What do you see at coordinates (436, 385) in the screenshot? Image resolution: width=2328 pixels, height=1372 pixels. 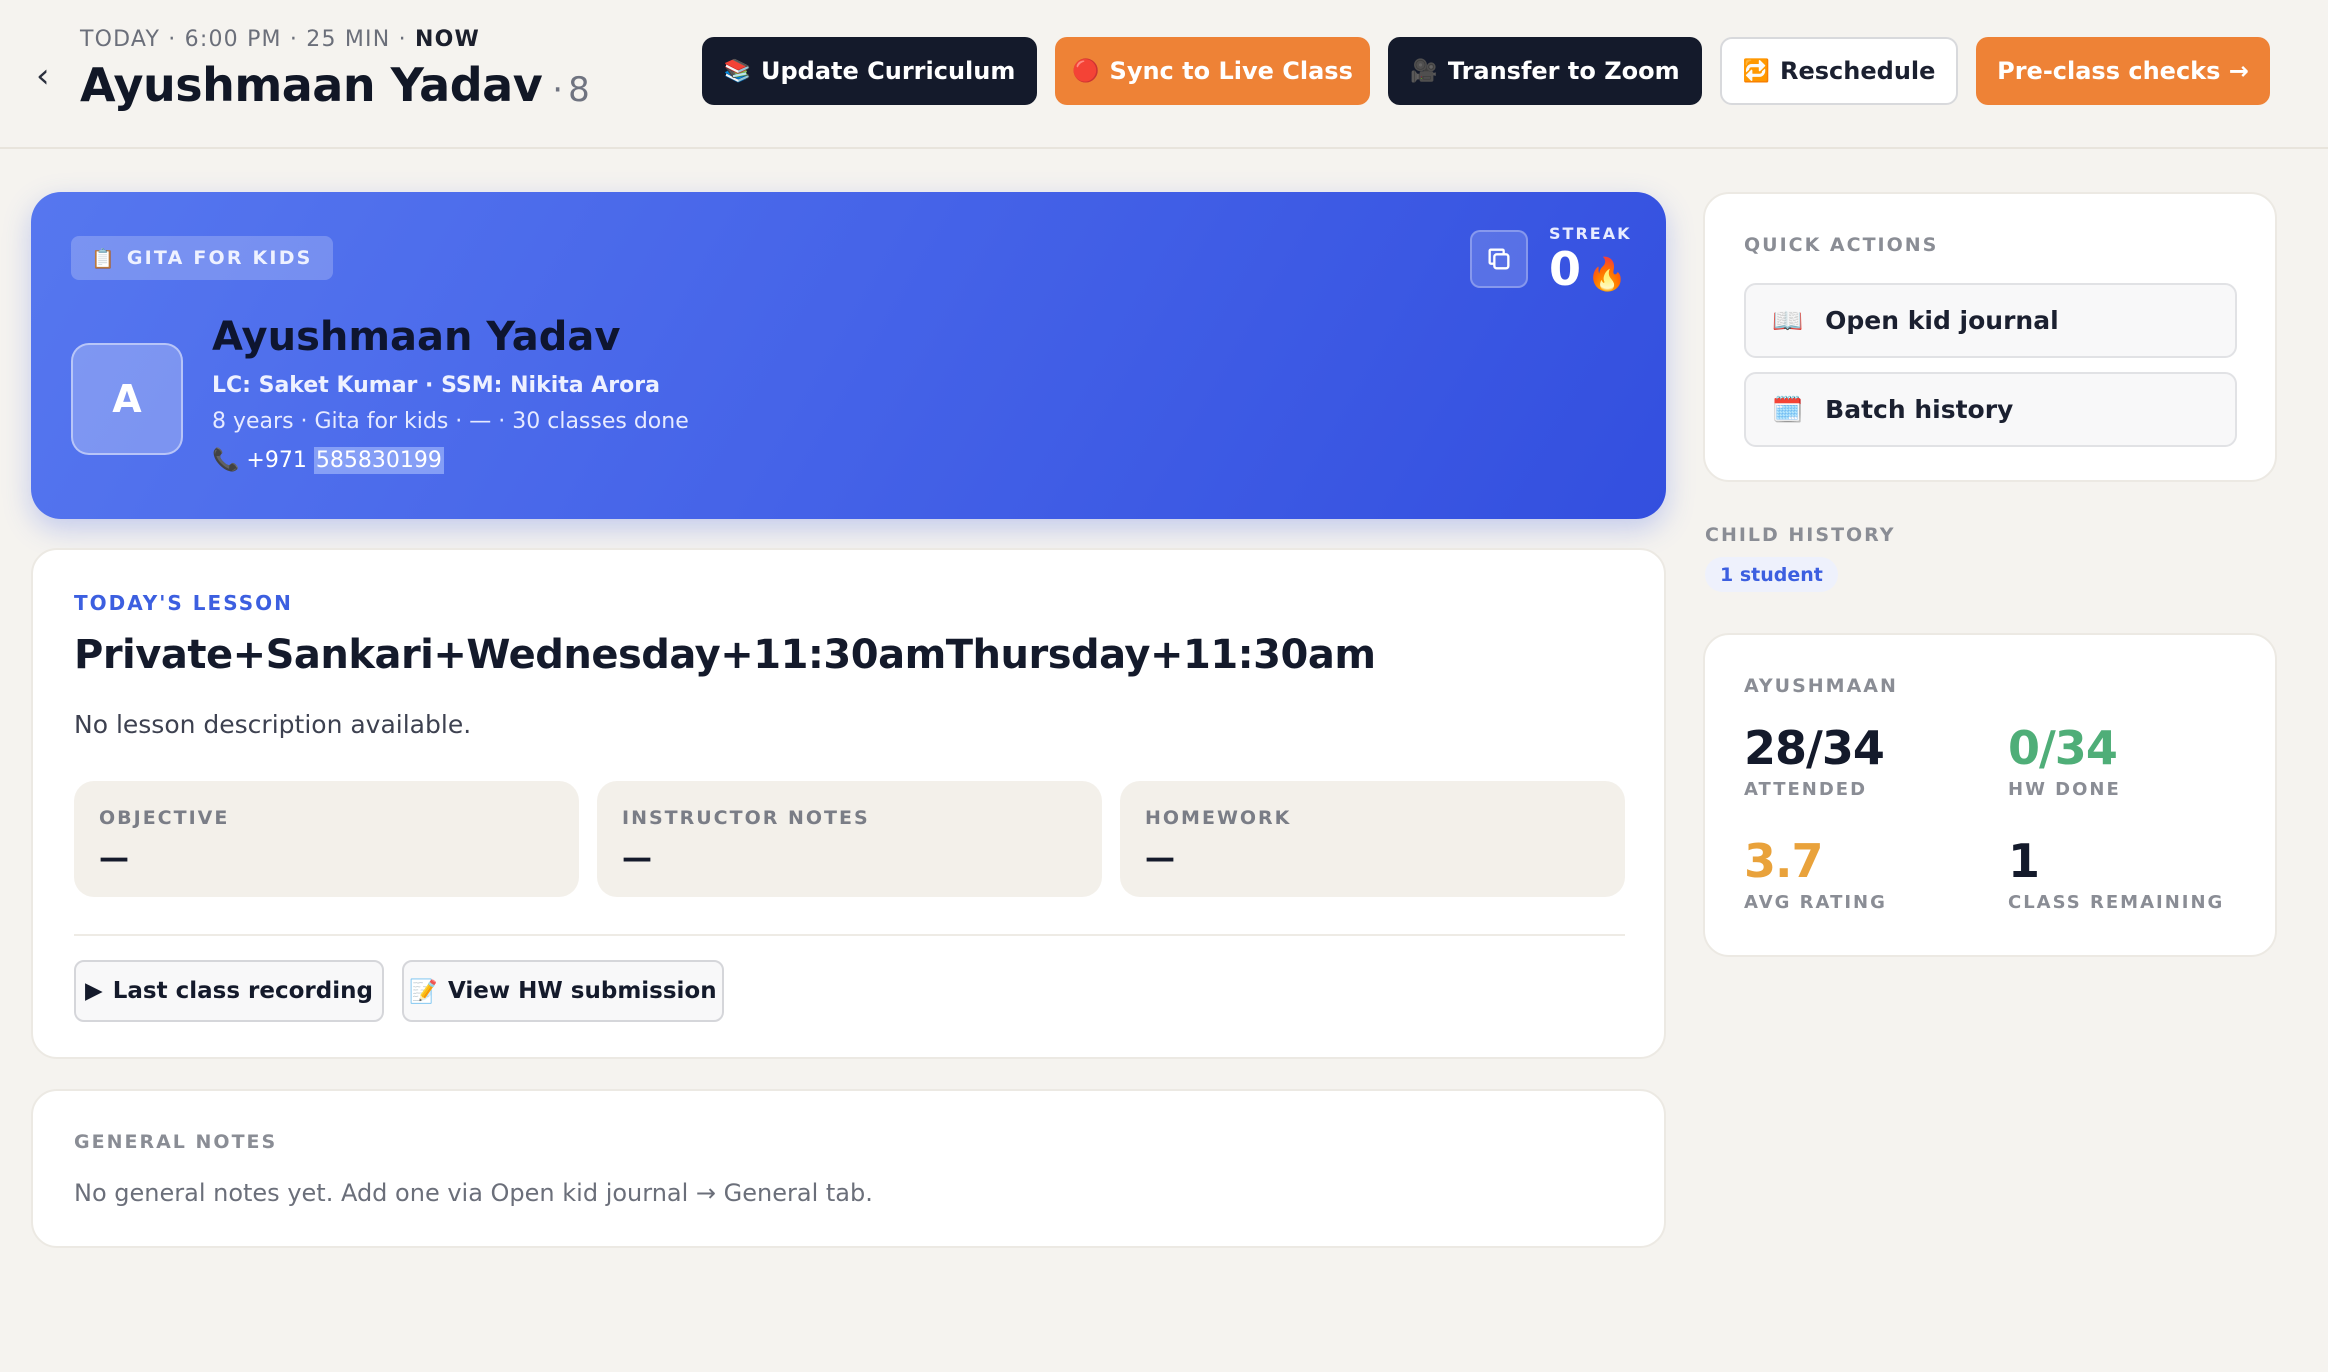 I see `staff-assignment: LC: Saket Kumar · SSM: Nikita Arora` at bounding box center [436, 385].